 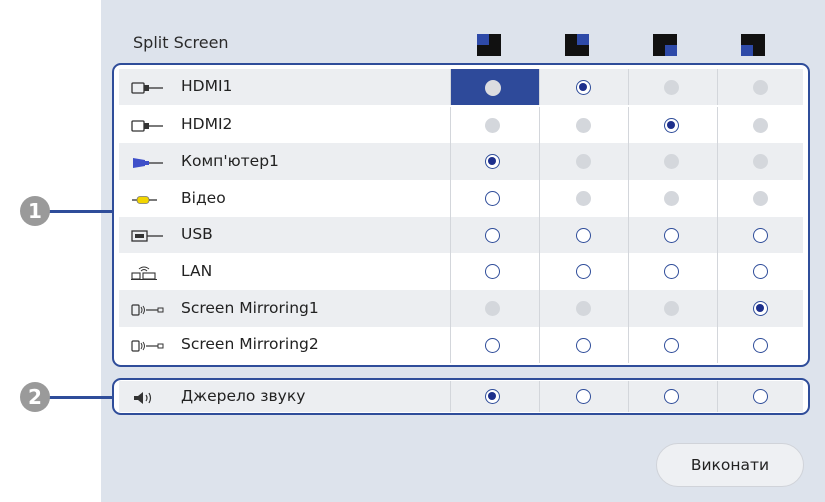 I want to click on video-rca-icon, so click(x=148, y=199).